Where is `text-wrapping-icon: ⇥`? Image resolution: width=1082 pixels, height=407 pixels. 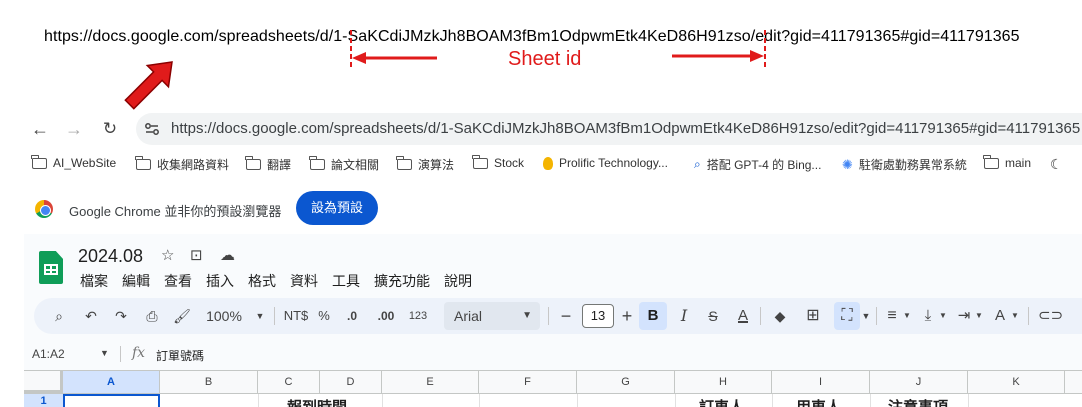 text-wrapping-icon: ⇥ is located at coordinates (964, 316).